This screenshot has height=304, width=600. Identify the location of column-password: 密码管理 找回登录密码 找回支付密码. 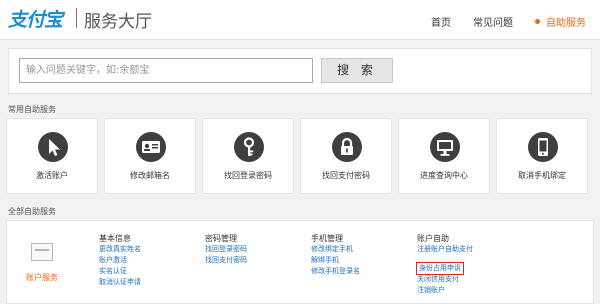
(226, 249).